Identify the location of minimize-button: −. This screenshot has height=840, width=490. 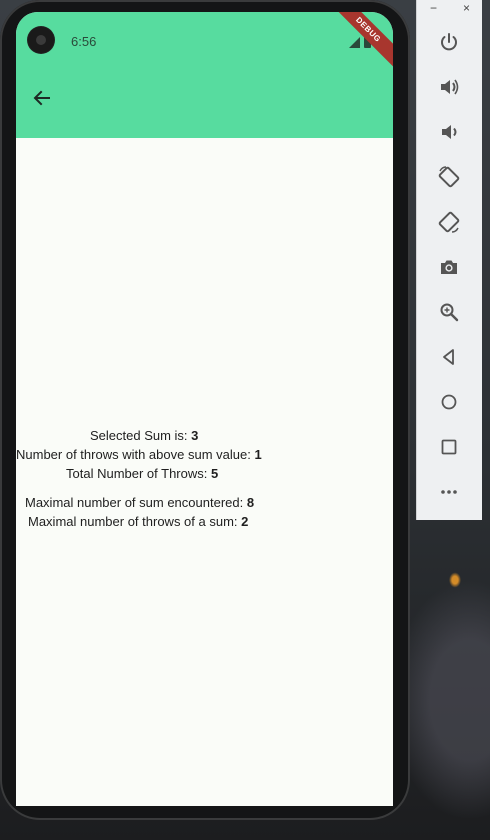
(433, 8).